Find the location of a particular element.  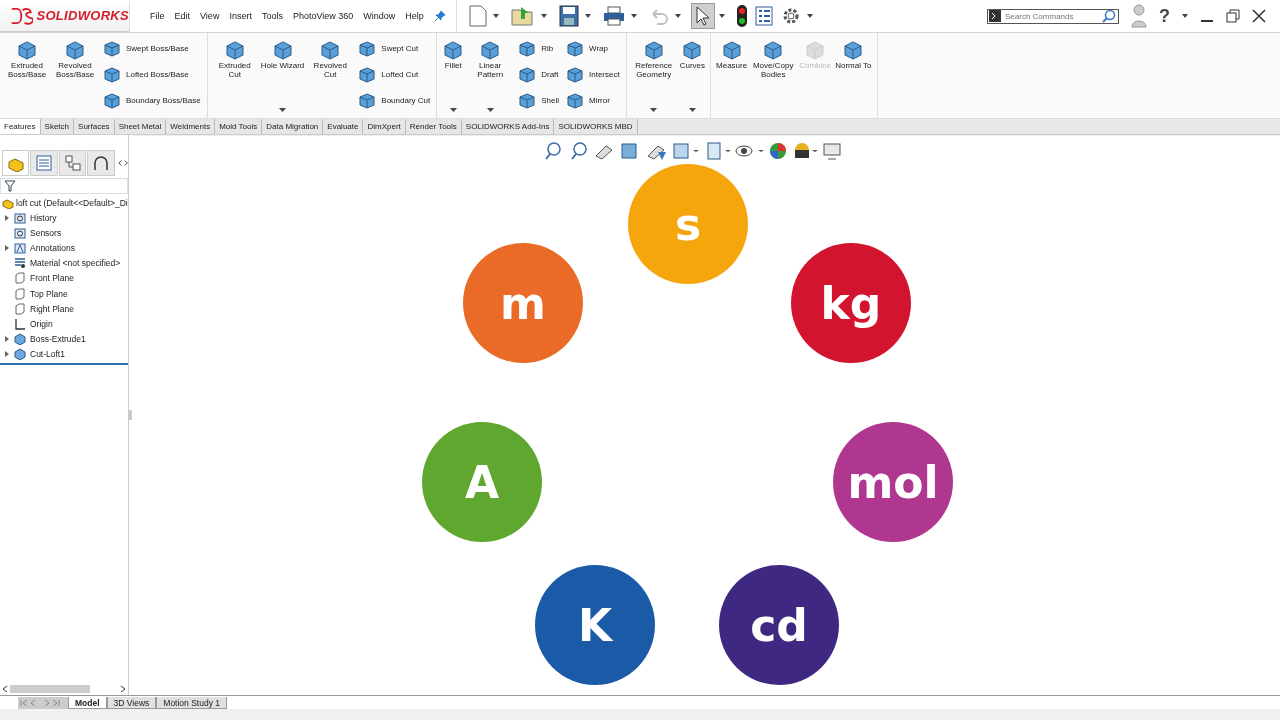

menu-item: Edit is located at coordinates (182, 16).